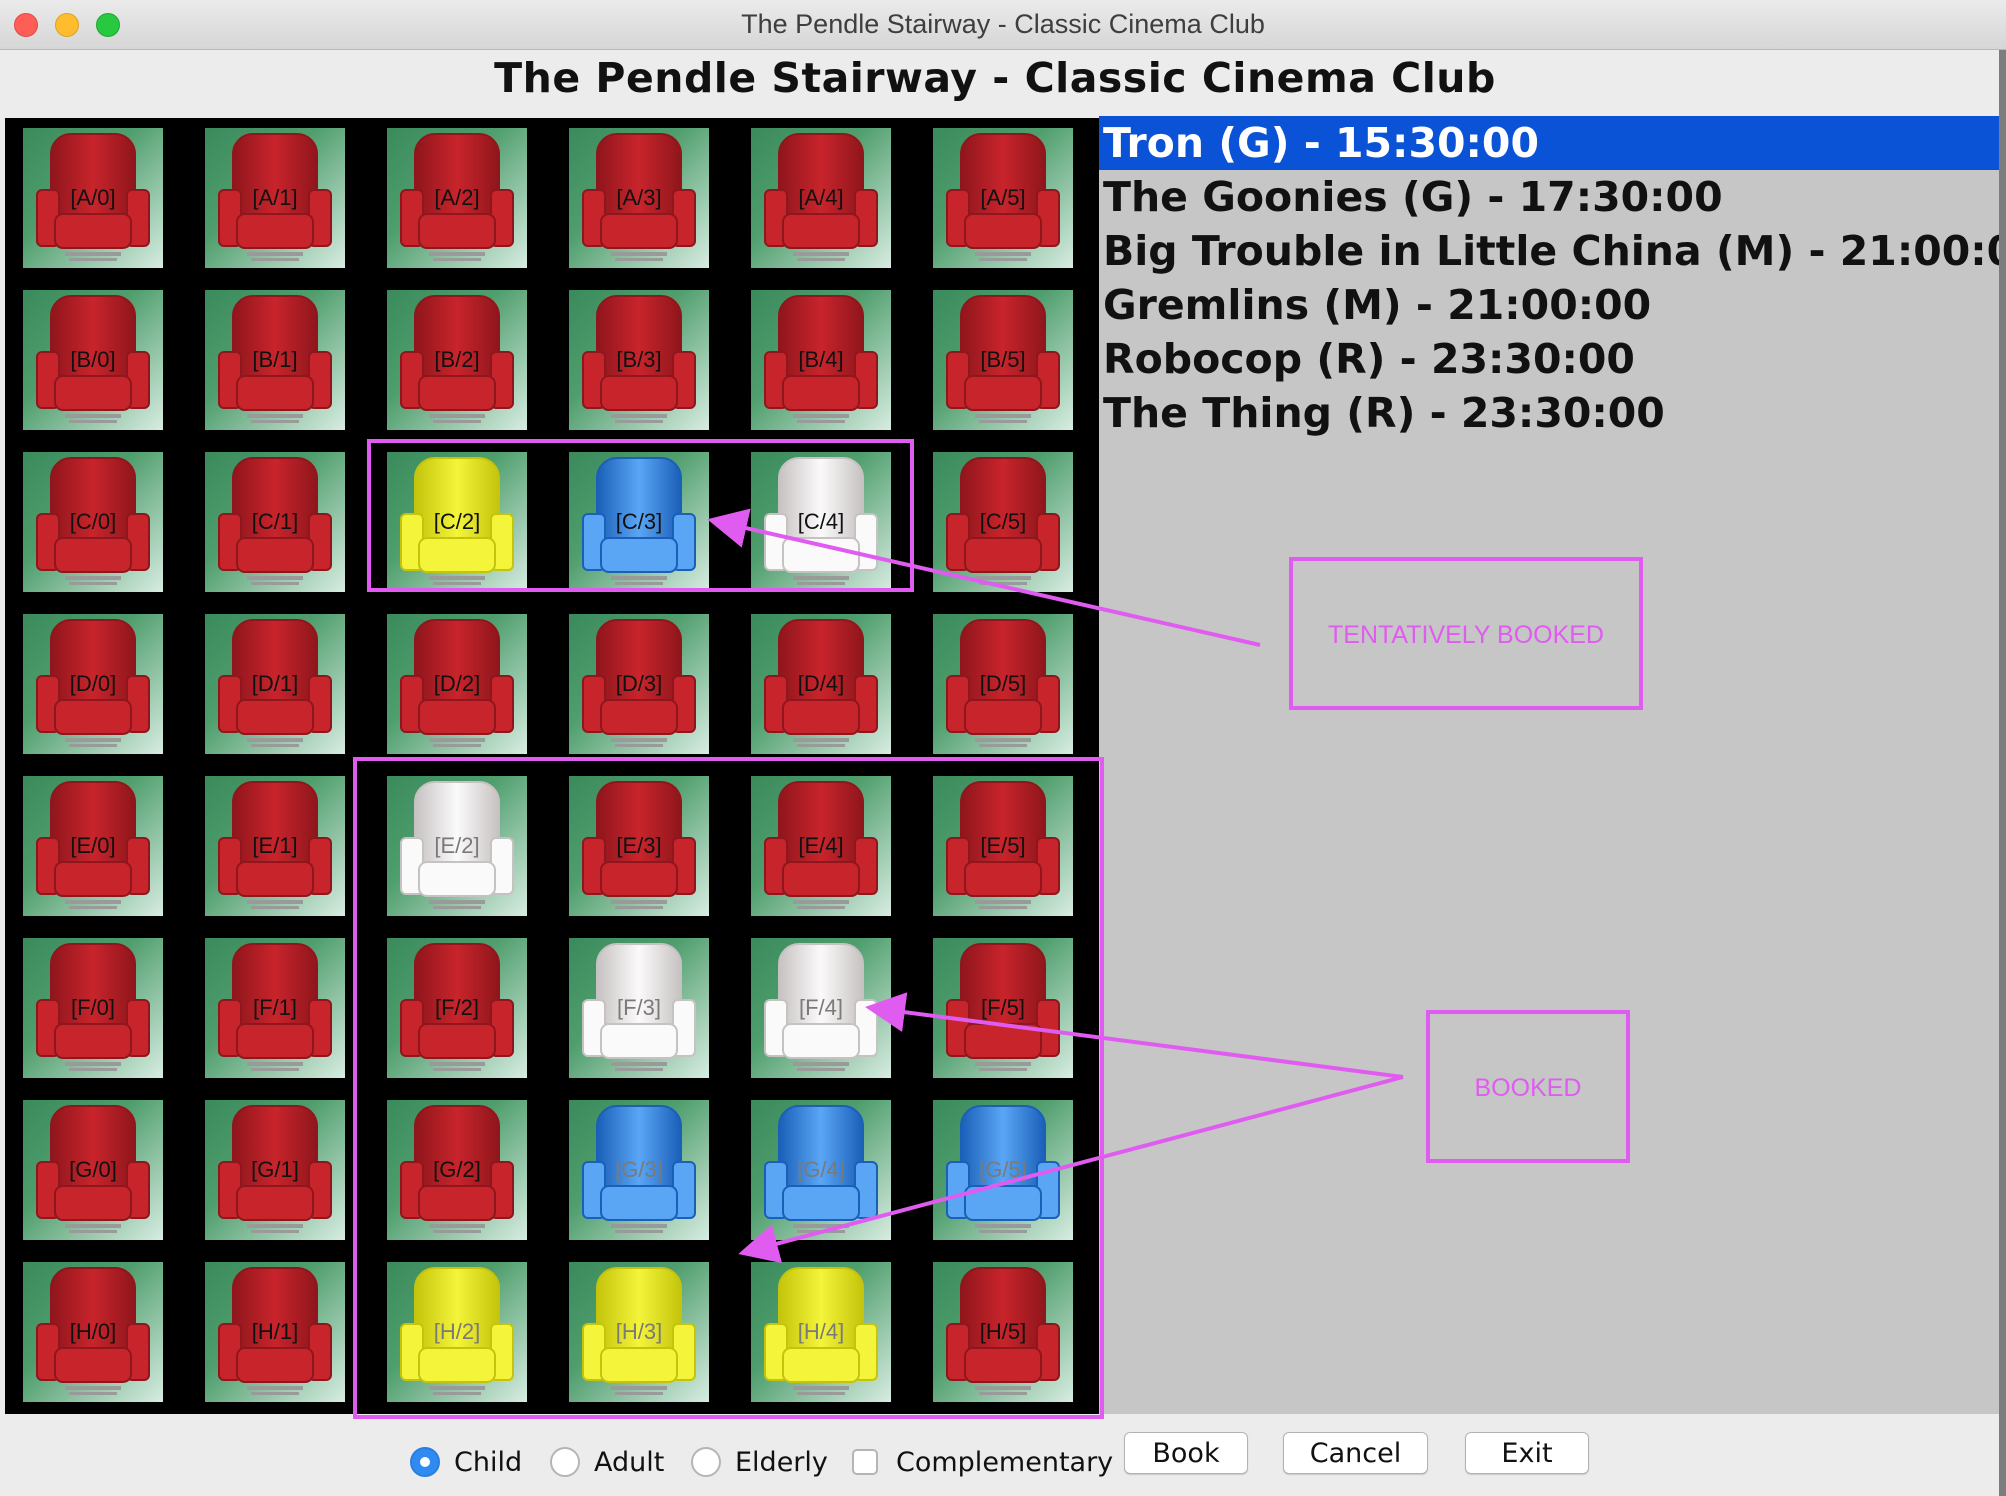  I want to click on adult-radio, so click(565, 1462).